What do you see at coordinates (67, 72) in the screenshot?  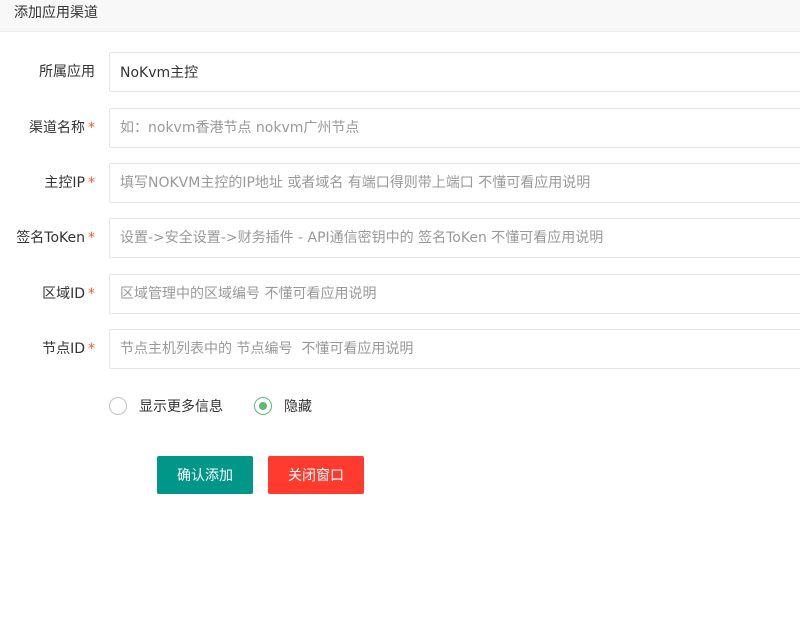 I see `field-label-app: 所属应用` at bounding box center [67, 72].